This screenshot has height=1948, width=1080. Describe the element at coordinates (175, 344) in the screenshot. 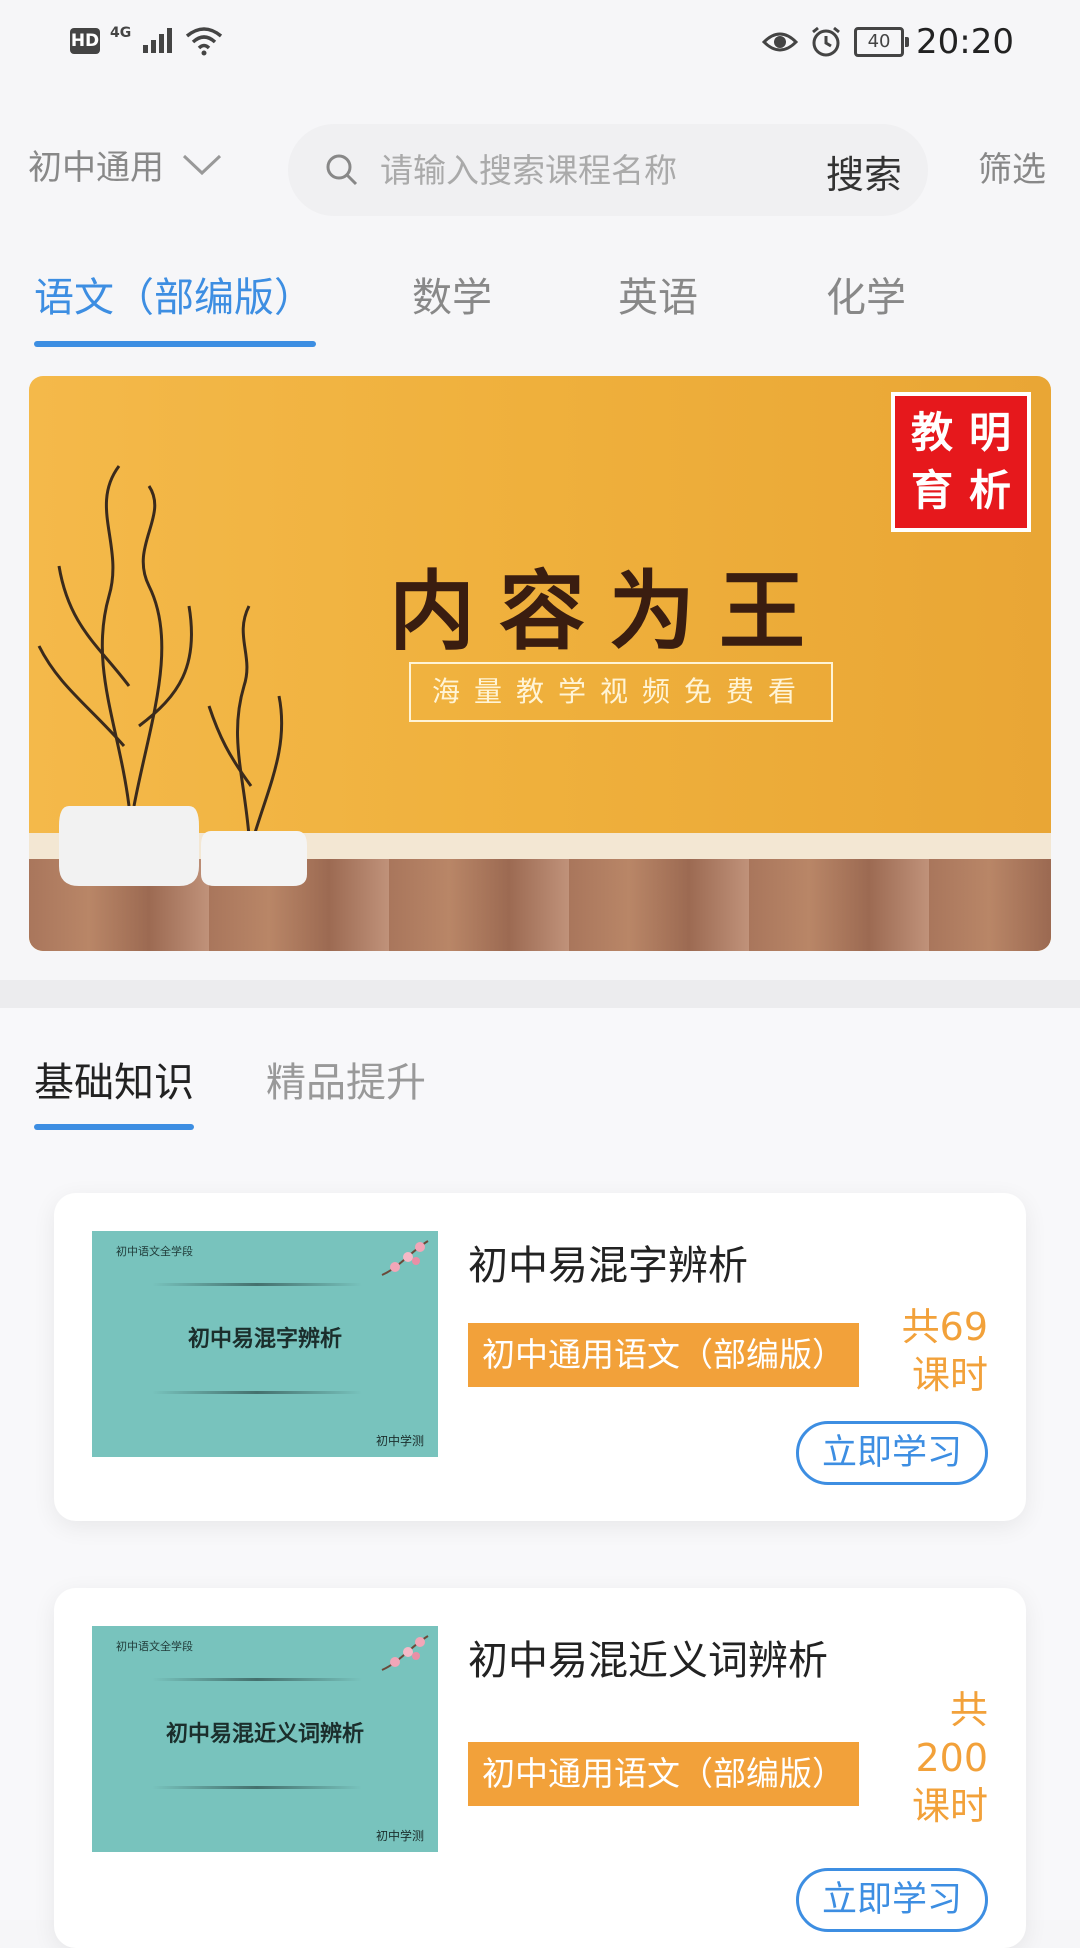

I see `active-tab-indicator` at that location.